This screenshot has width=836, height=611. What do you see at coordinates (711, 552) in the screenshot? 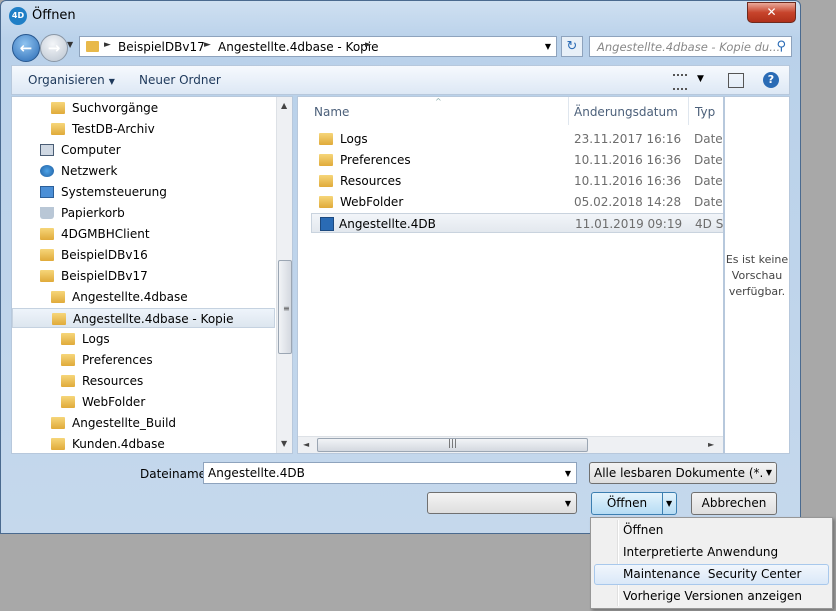
I see `menu-item-interpretierte-anwendung: Interpretierte Anwendung` at bounding box center [711, 552].